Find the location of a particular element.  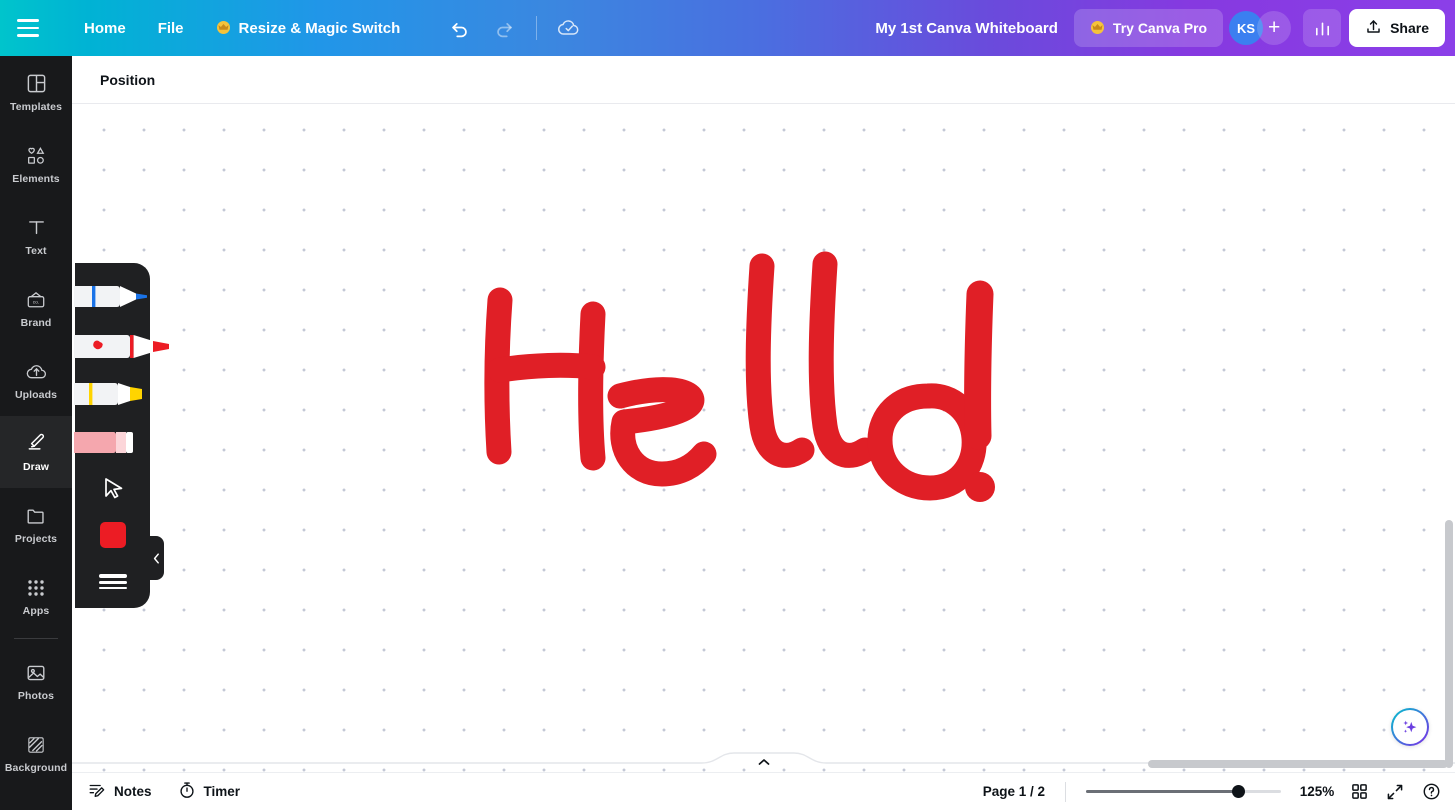

grid-view-icon is located at coordinates (1359, 792).